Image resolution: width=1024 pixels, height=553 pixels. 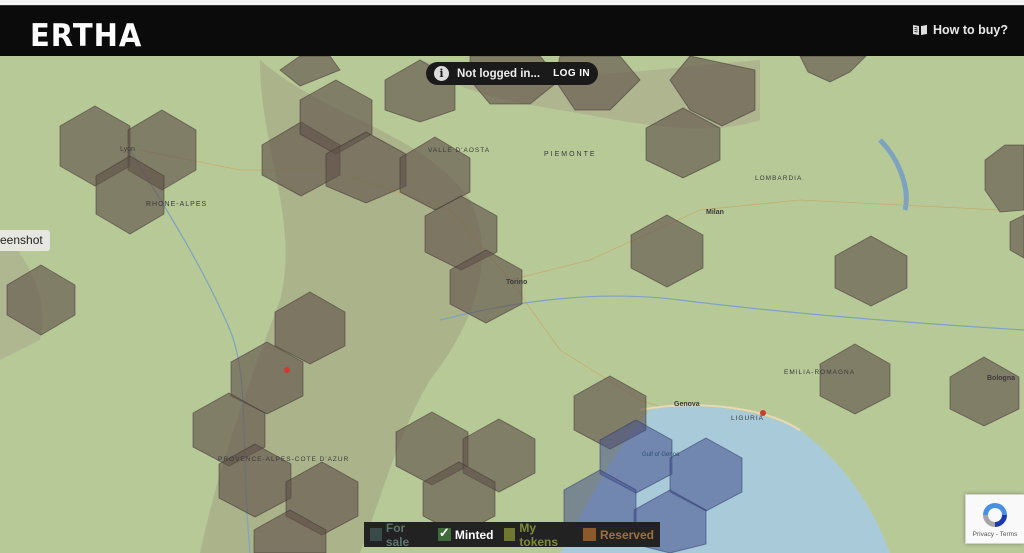 What do you see at coordinates (512, 31) in the screenshot?
I see `app-header: ERTHA How to buy?` at bounding box center [512, 31].